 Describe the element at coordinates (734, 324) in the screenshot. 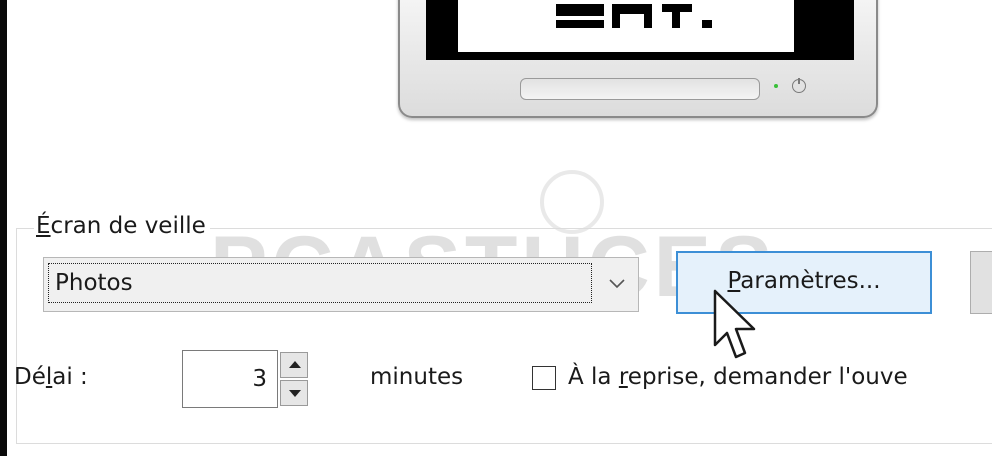

I see `mouse-pointer-icon` at that location.